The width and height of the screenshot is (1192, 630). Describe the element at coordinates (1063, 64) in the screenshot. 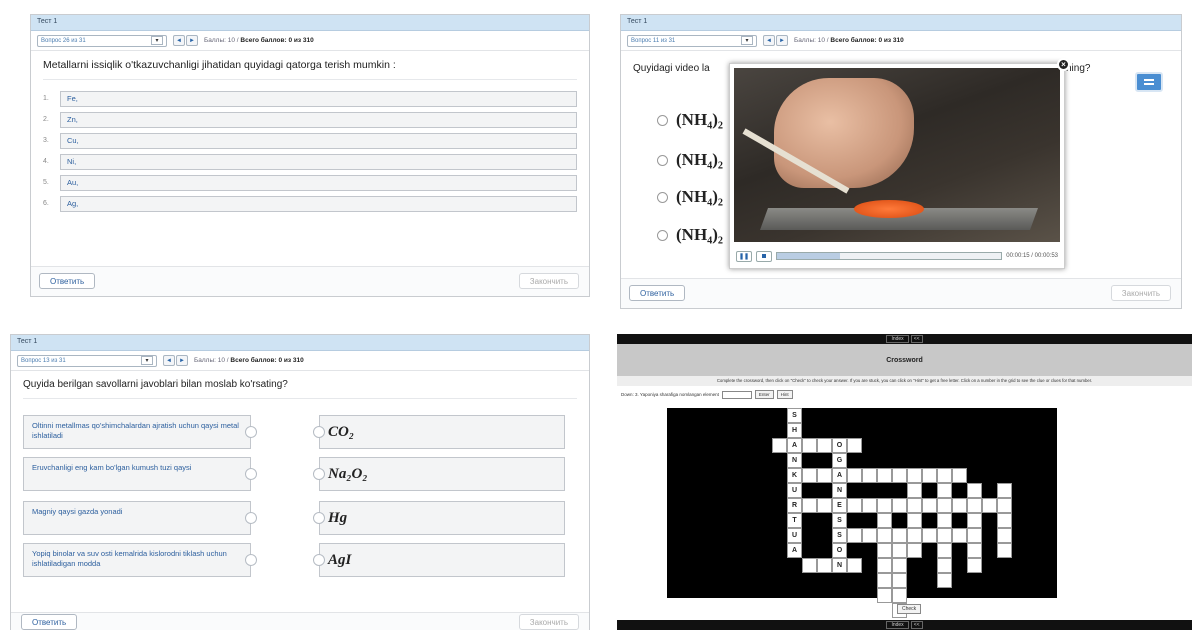

I see `close-icon: ×` at that location.